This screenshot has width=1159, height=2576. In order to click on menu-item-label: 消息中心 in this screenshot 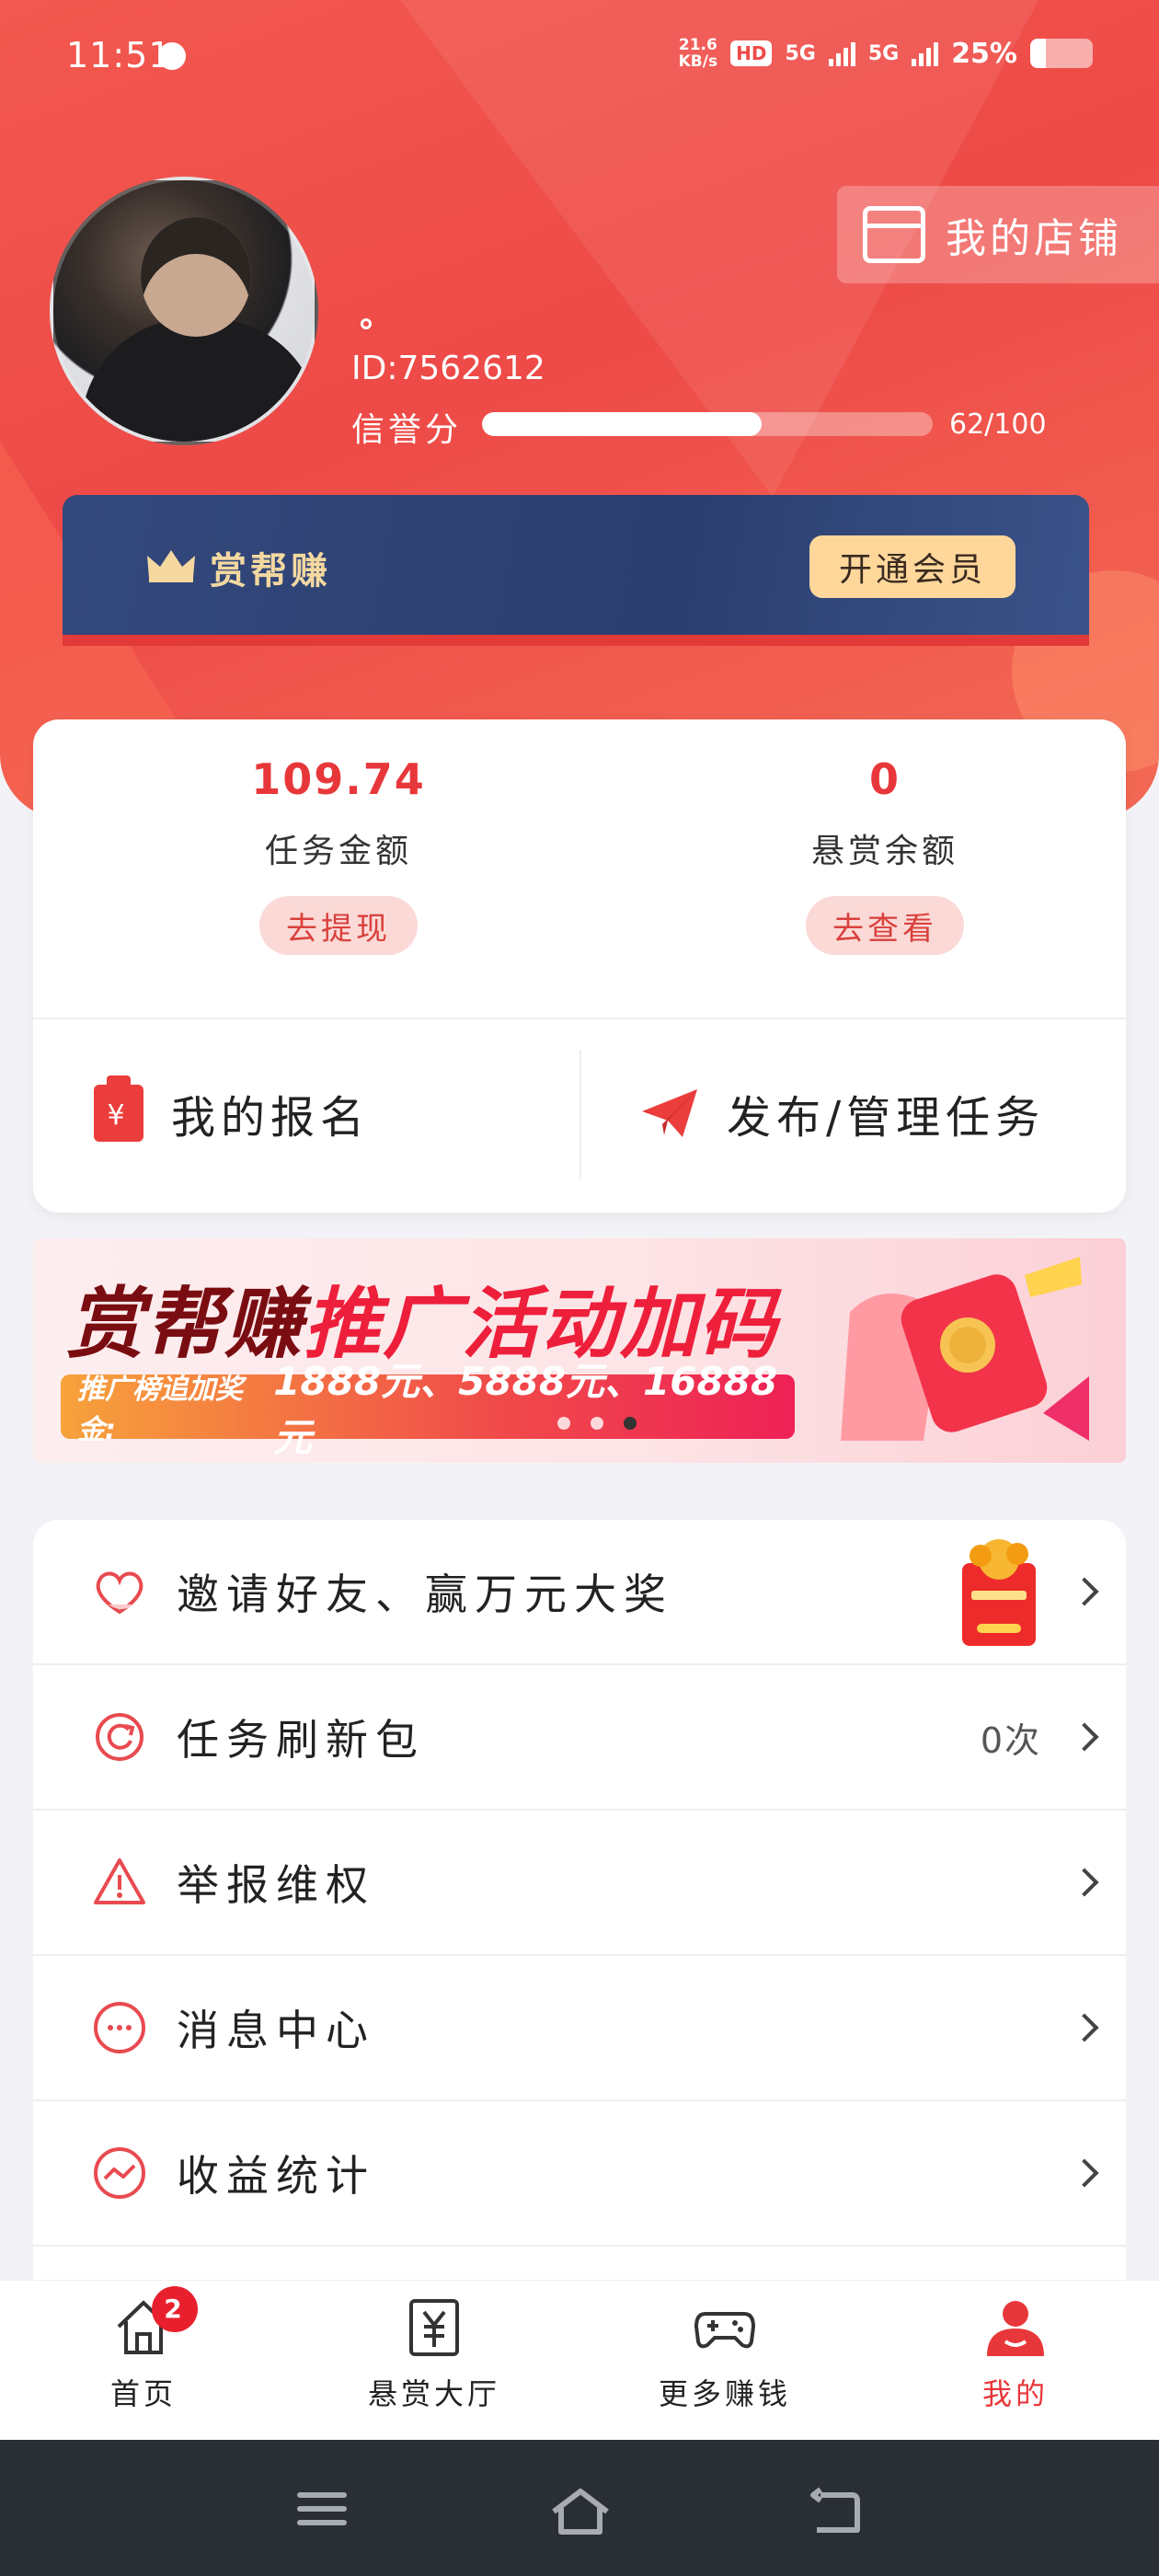, I will do `click(276, 2030)`.